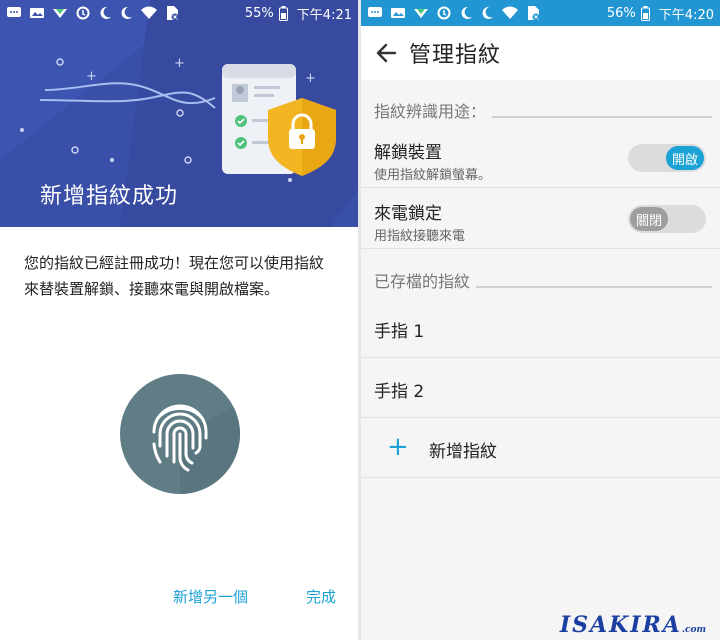  What do you see at coordinates (463, 452) in the screenshot?
I see `add-fingerprint-label: 新增指紋` at bounding box center [463, 452].